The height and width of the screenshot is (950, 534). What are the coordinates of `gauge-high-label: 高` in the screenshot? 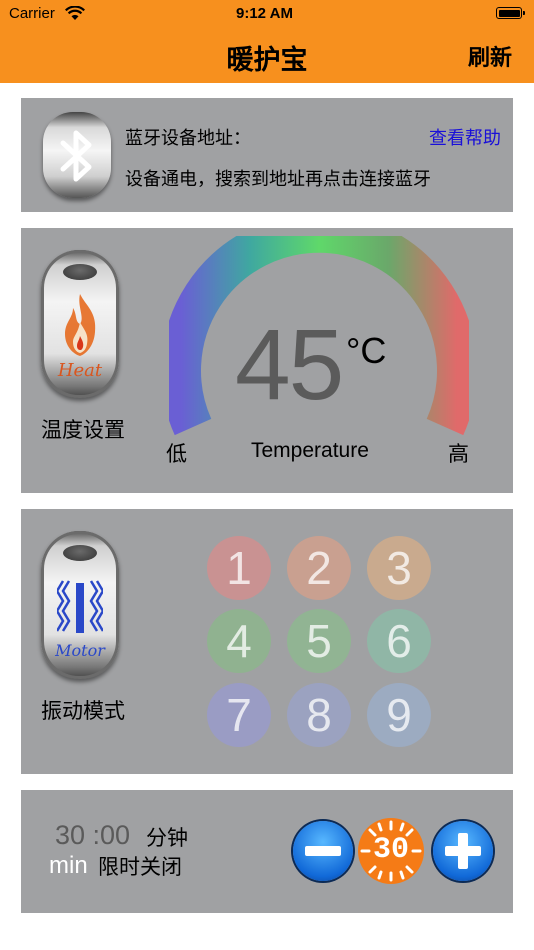 It's located at (458, 454).